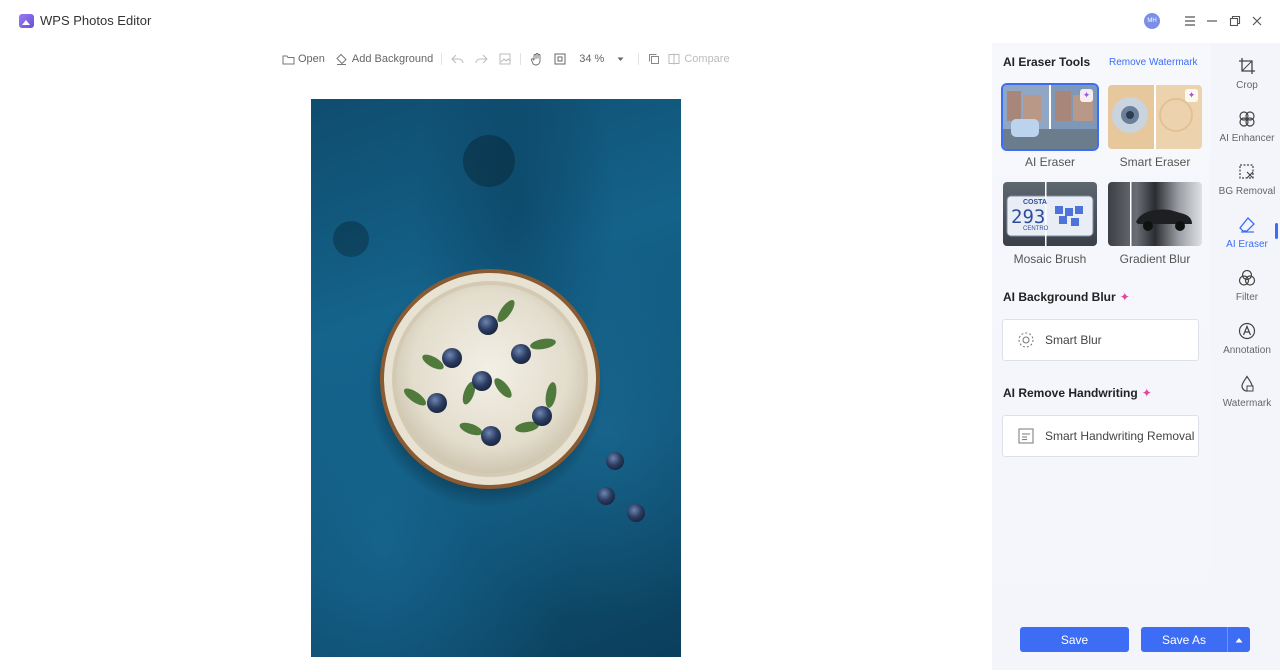  I want to click on title-bar: WPS Photos Editor MH, so click(640, 21).